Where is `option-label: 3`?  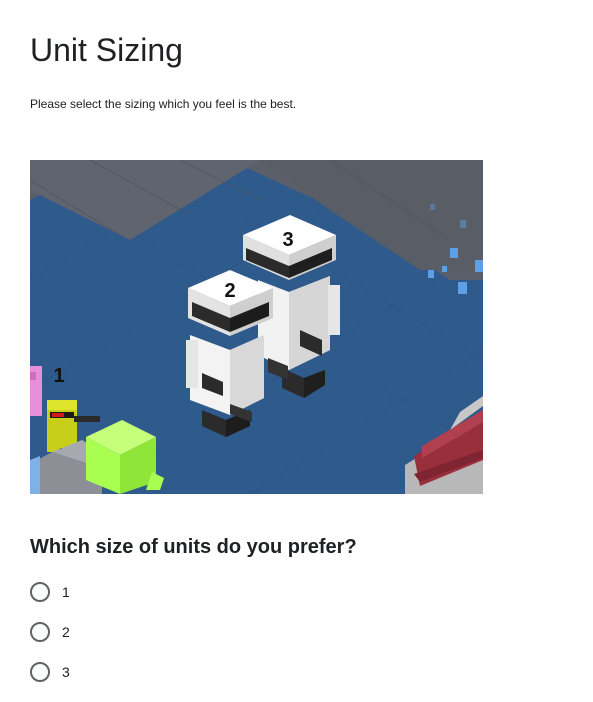 option-label: 3 is located at coordinates (66, 672).